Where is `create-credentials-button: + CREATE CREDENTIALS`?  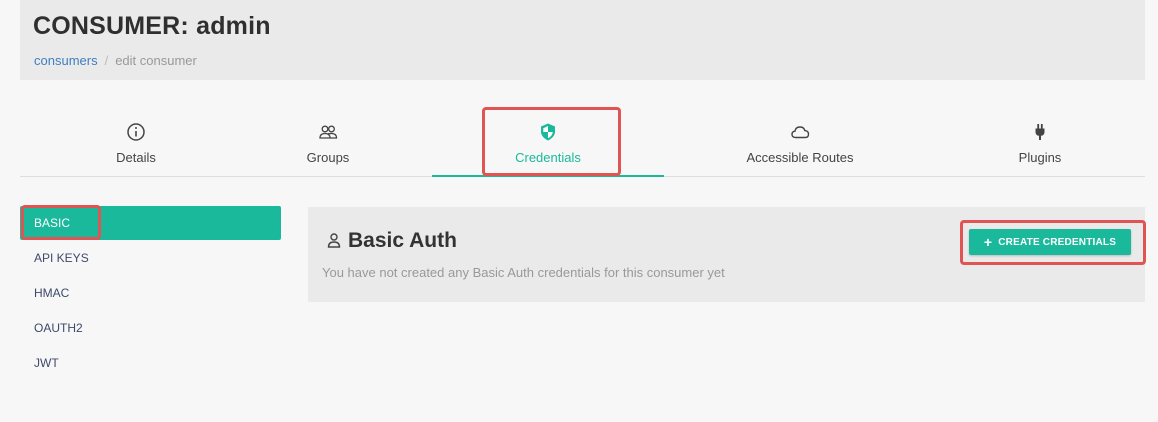
create-credentials-button: + CREATE CREDENTIALS is located at coordinates (1050, 242).